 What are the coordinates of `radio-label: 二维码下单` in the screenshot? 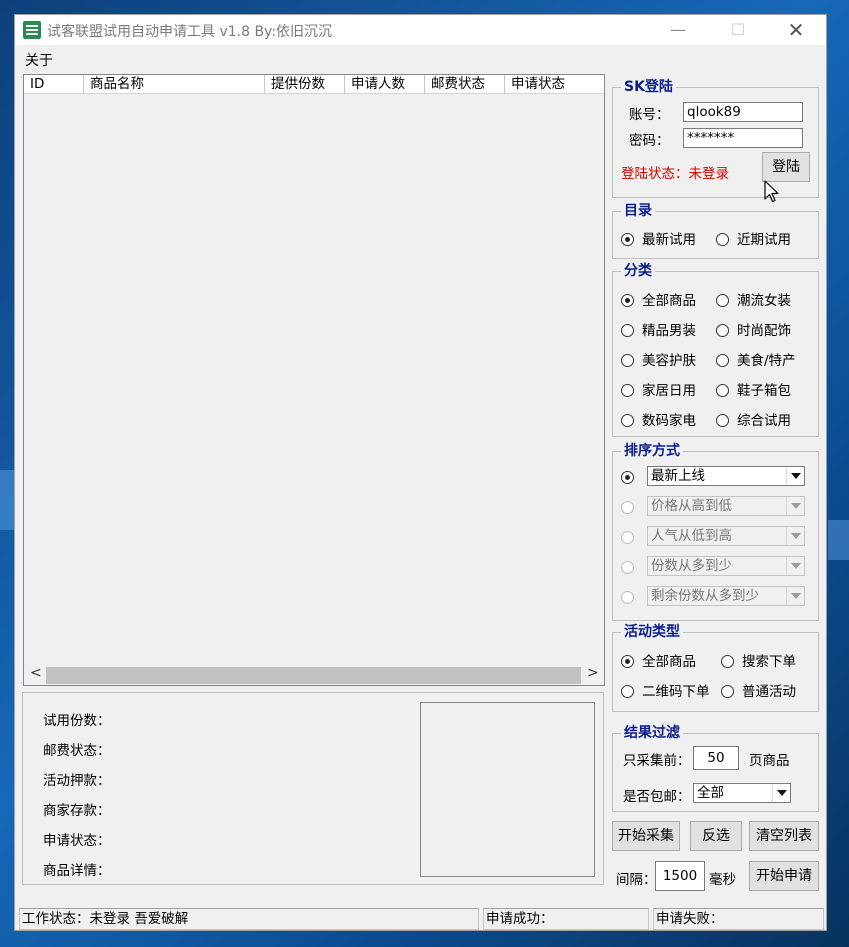 It's located at (676, 692).